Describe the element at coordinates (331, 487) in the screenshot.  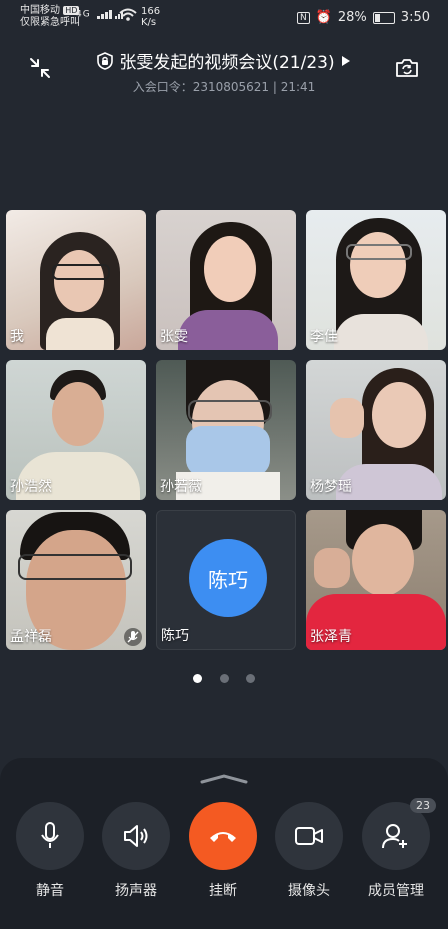
I see `participant-name: 杨梦瑶` at that location.